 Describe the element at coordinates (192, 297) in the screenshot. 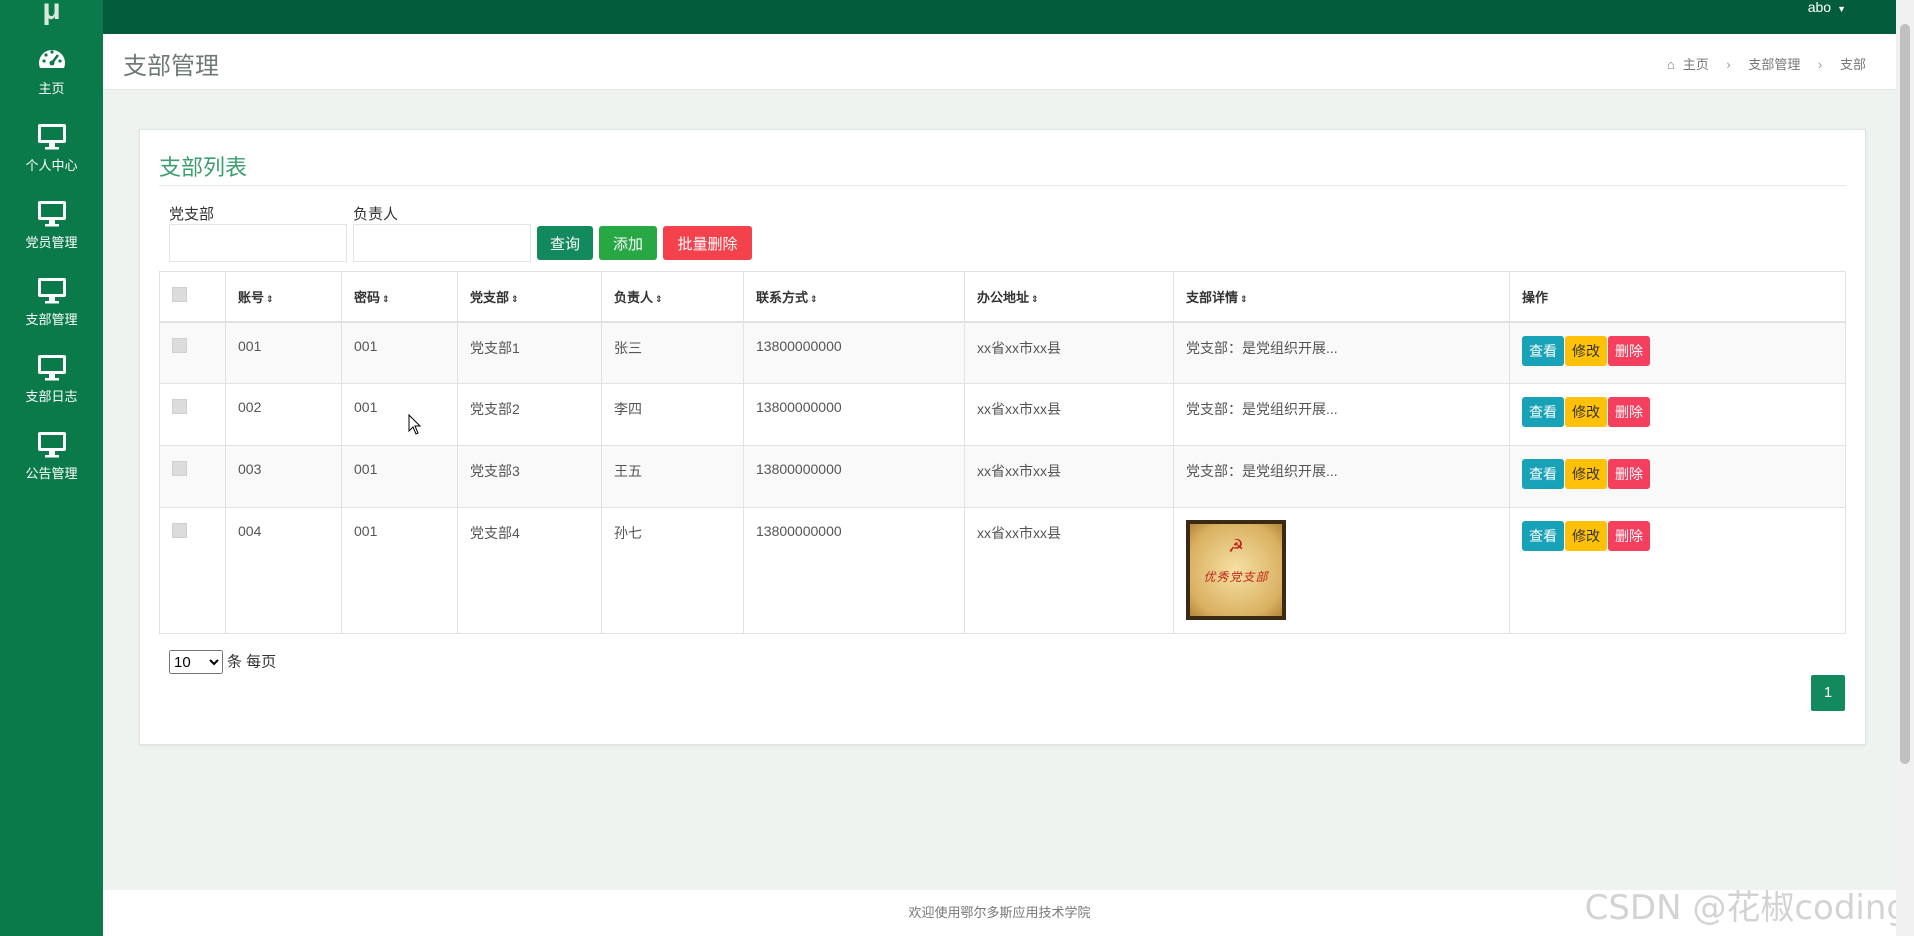

I see `select-all-cell` at that location.